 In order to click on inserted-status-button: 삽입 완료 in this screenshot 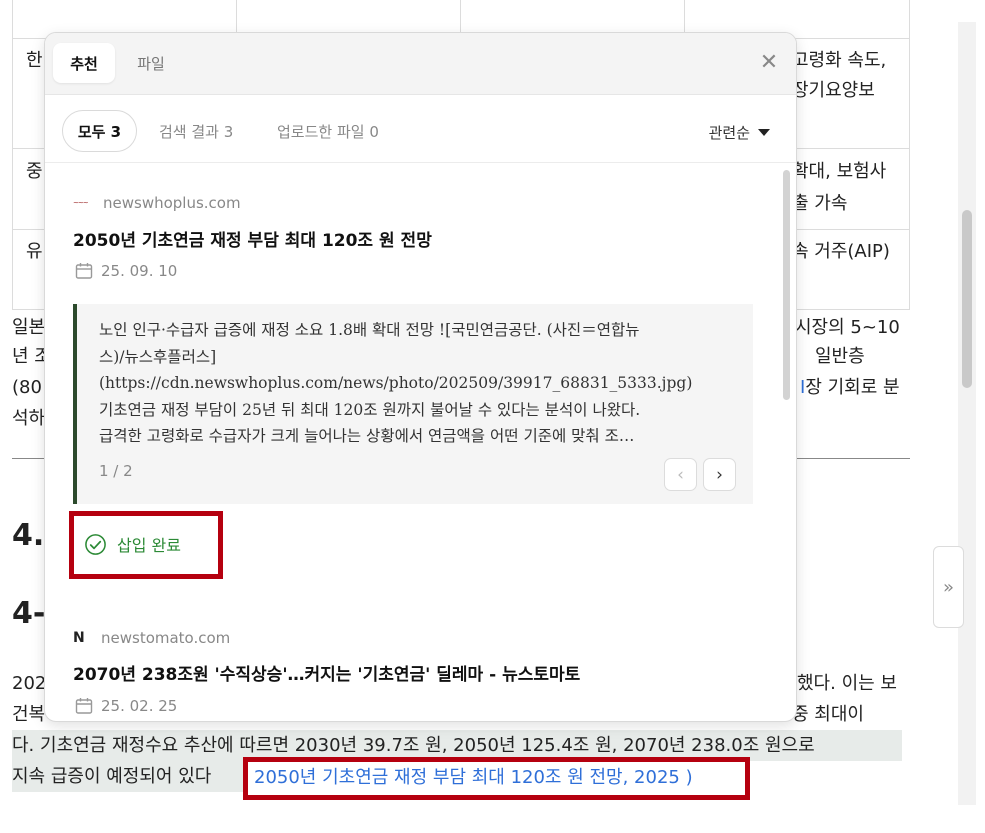, I will do `click(147, 544)`.